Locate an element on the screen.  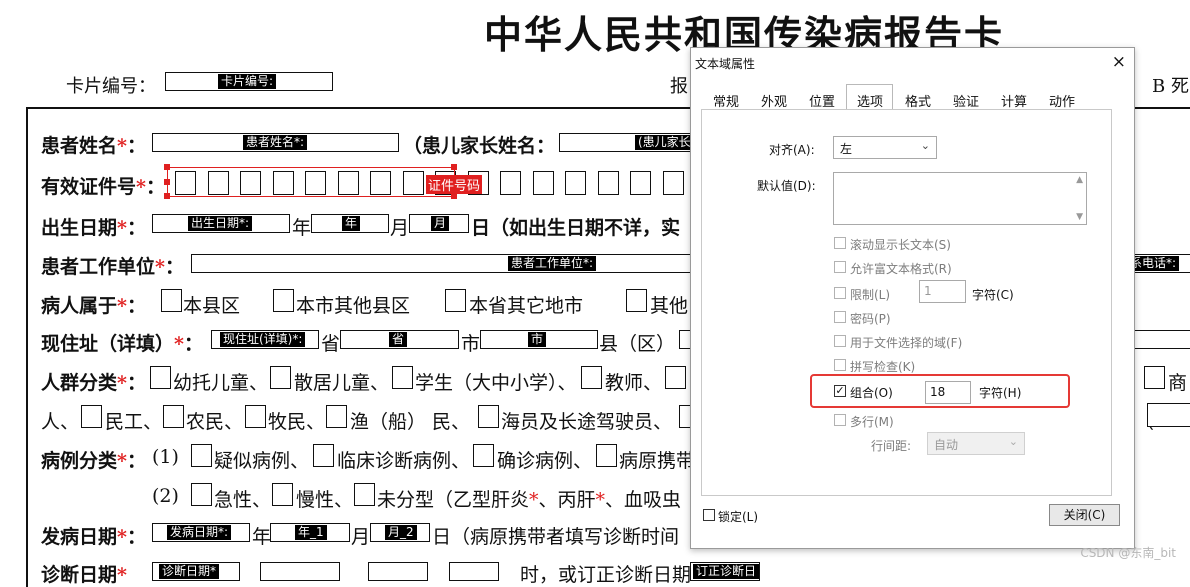
multiline-label: 多行(M) is located at coordinates (872, 422).